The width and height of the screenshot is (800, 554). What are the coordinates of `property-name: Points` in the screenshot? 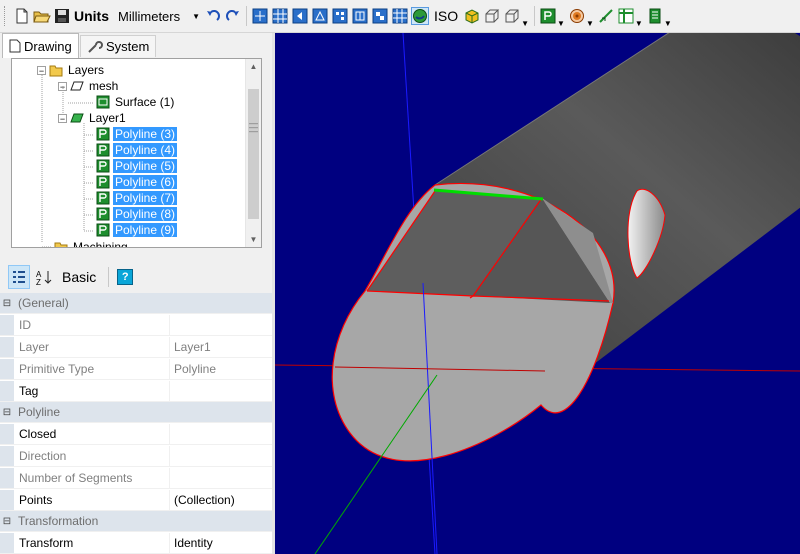 It's located at (92, 500).